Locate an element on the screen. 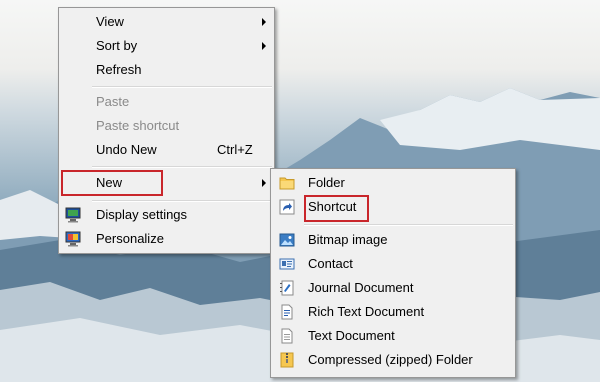 Image resolution: width=600 pixels, height=382 pixels. submenu-item-text-document: Text Document is located at coordinates (393, 336).